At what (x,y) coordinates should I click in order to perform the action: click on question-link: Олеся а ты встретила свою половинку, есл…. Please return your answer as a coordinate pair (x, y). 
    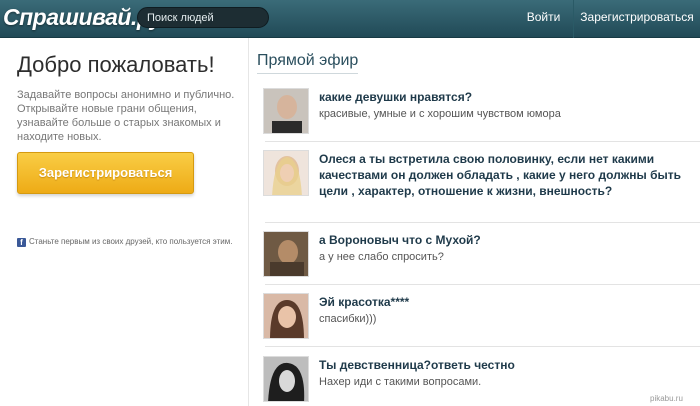
    Looking at the image, I should click on (503, 175).